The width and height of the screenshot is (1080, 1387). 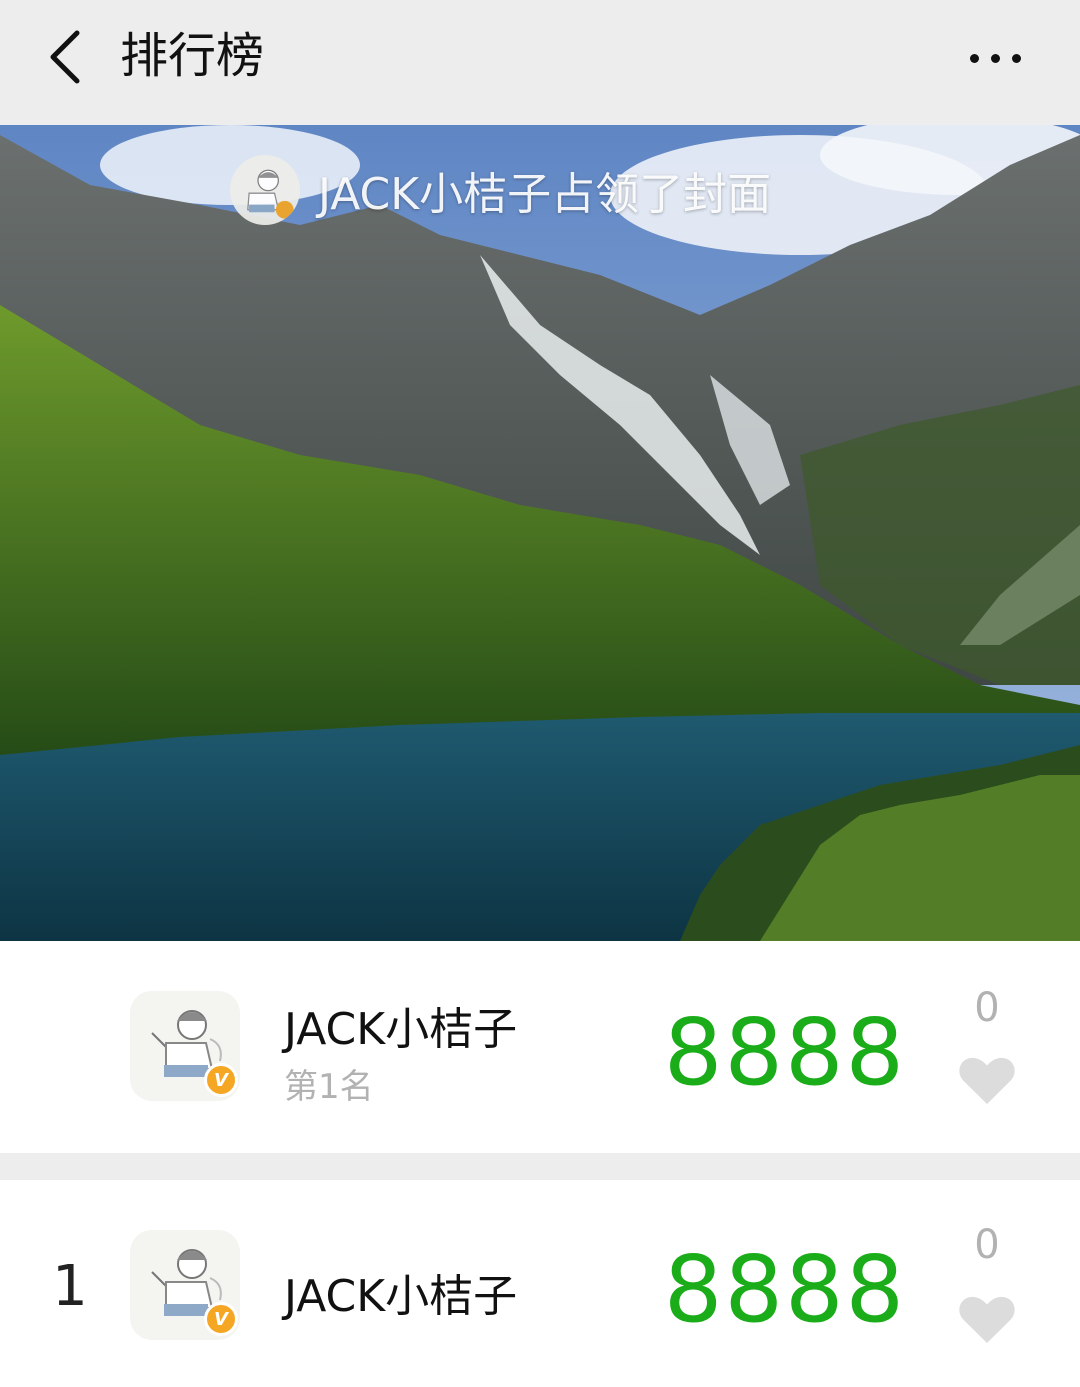 I want to click on cover-caption: JACK小桔子占领了封面, so click(x=500, y=190).